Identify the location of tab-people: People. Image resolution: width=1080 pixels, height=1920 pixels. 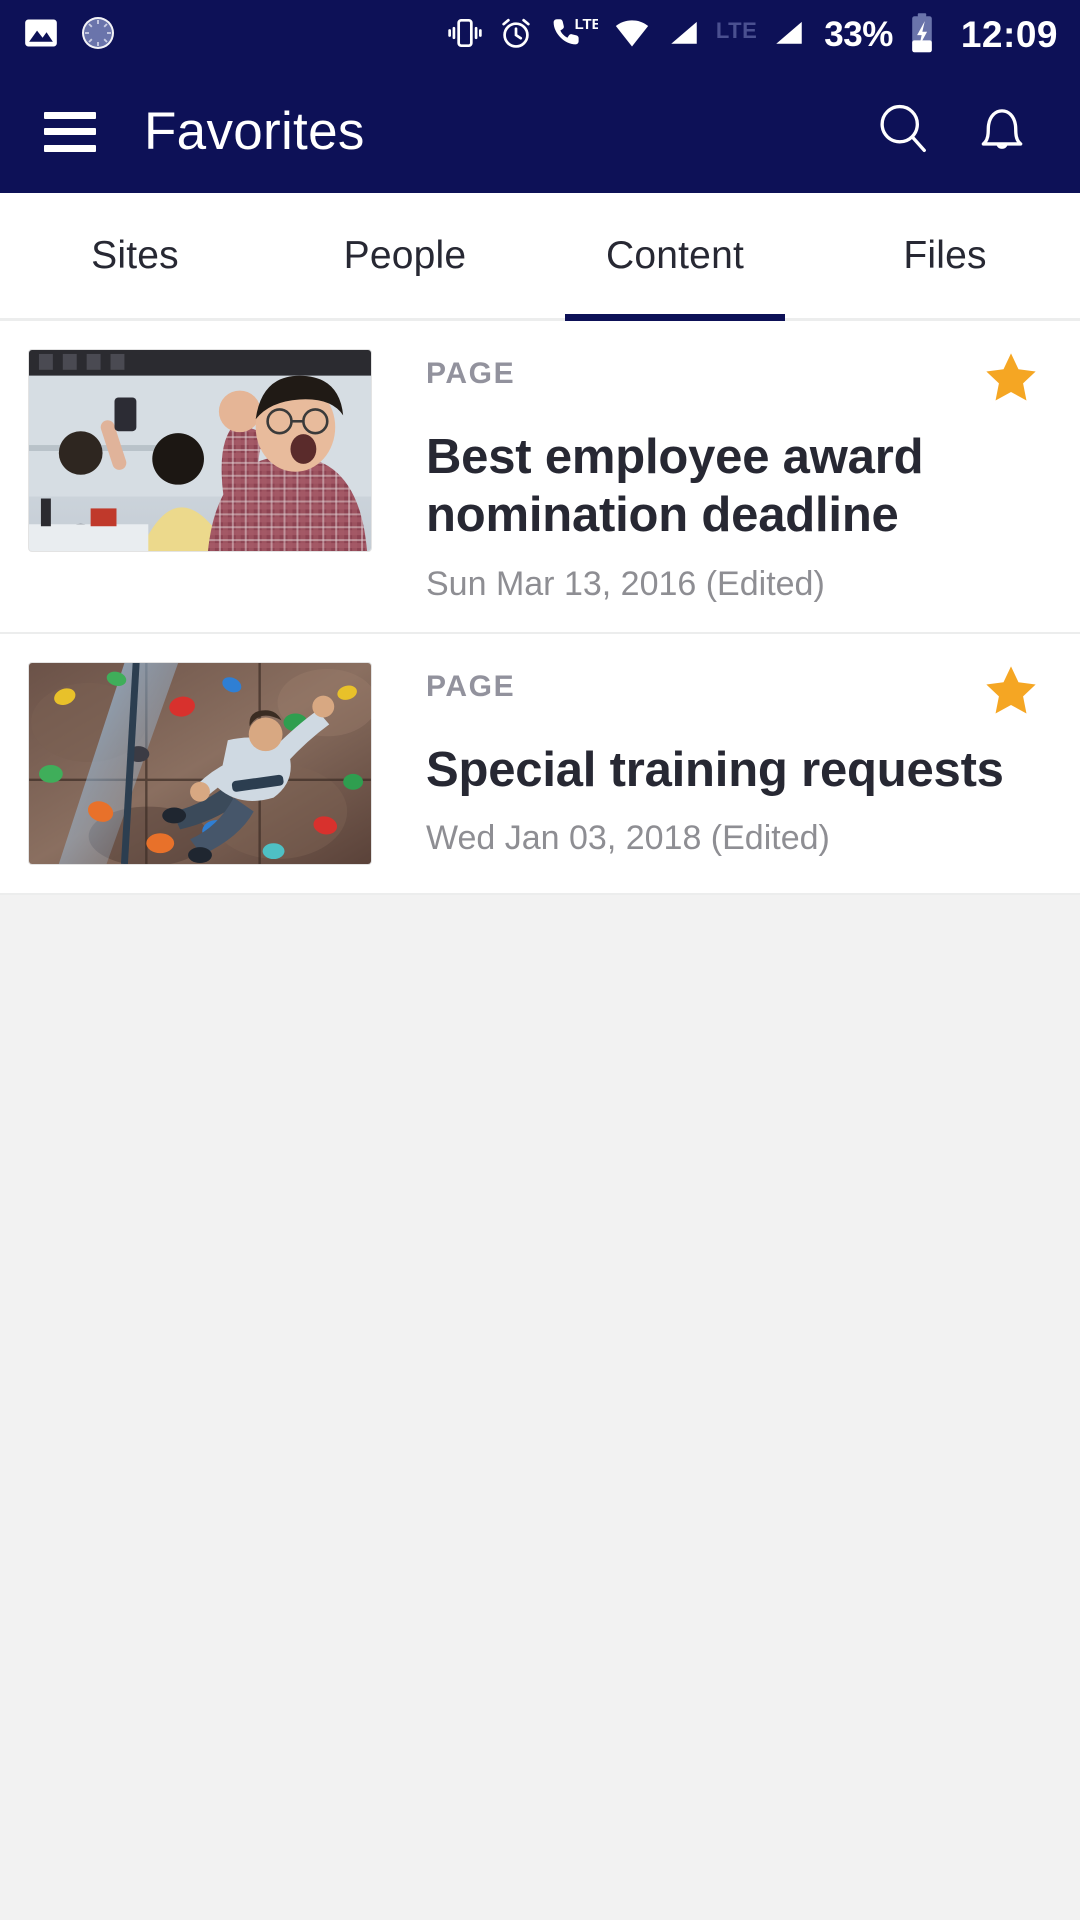
(405, 255).